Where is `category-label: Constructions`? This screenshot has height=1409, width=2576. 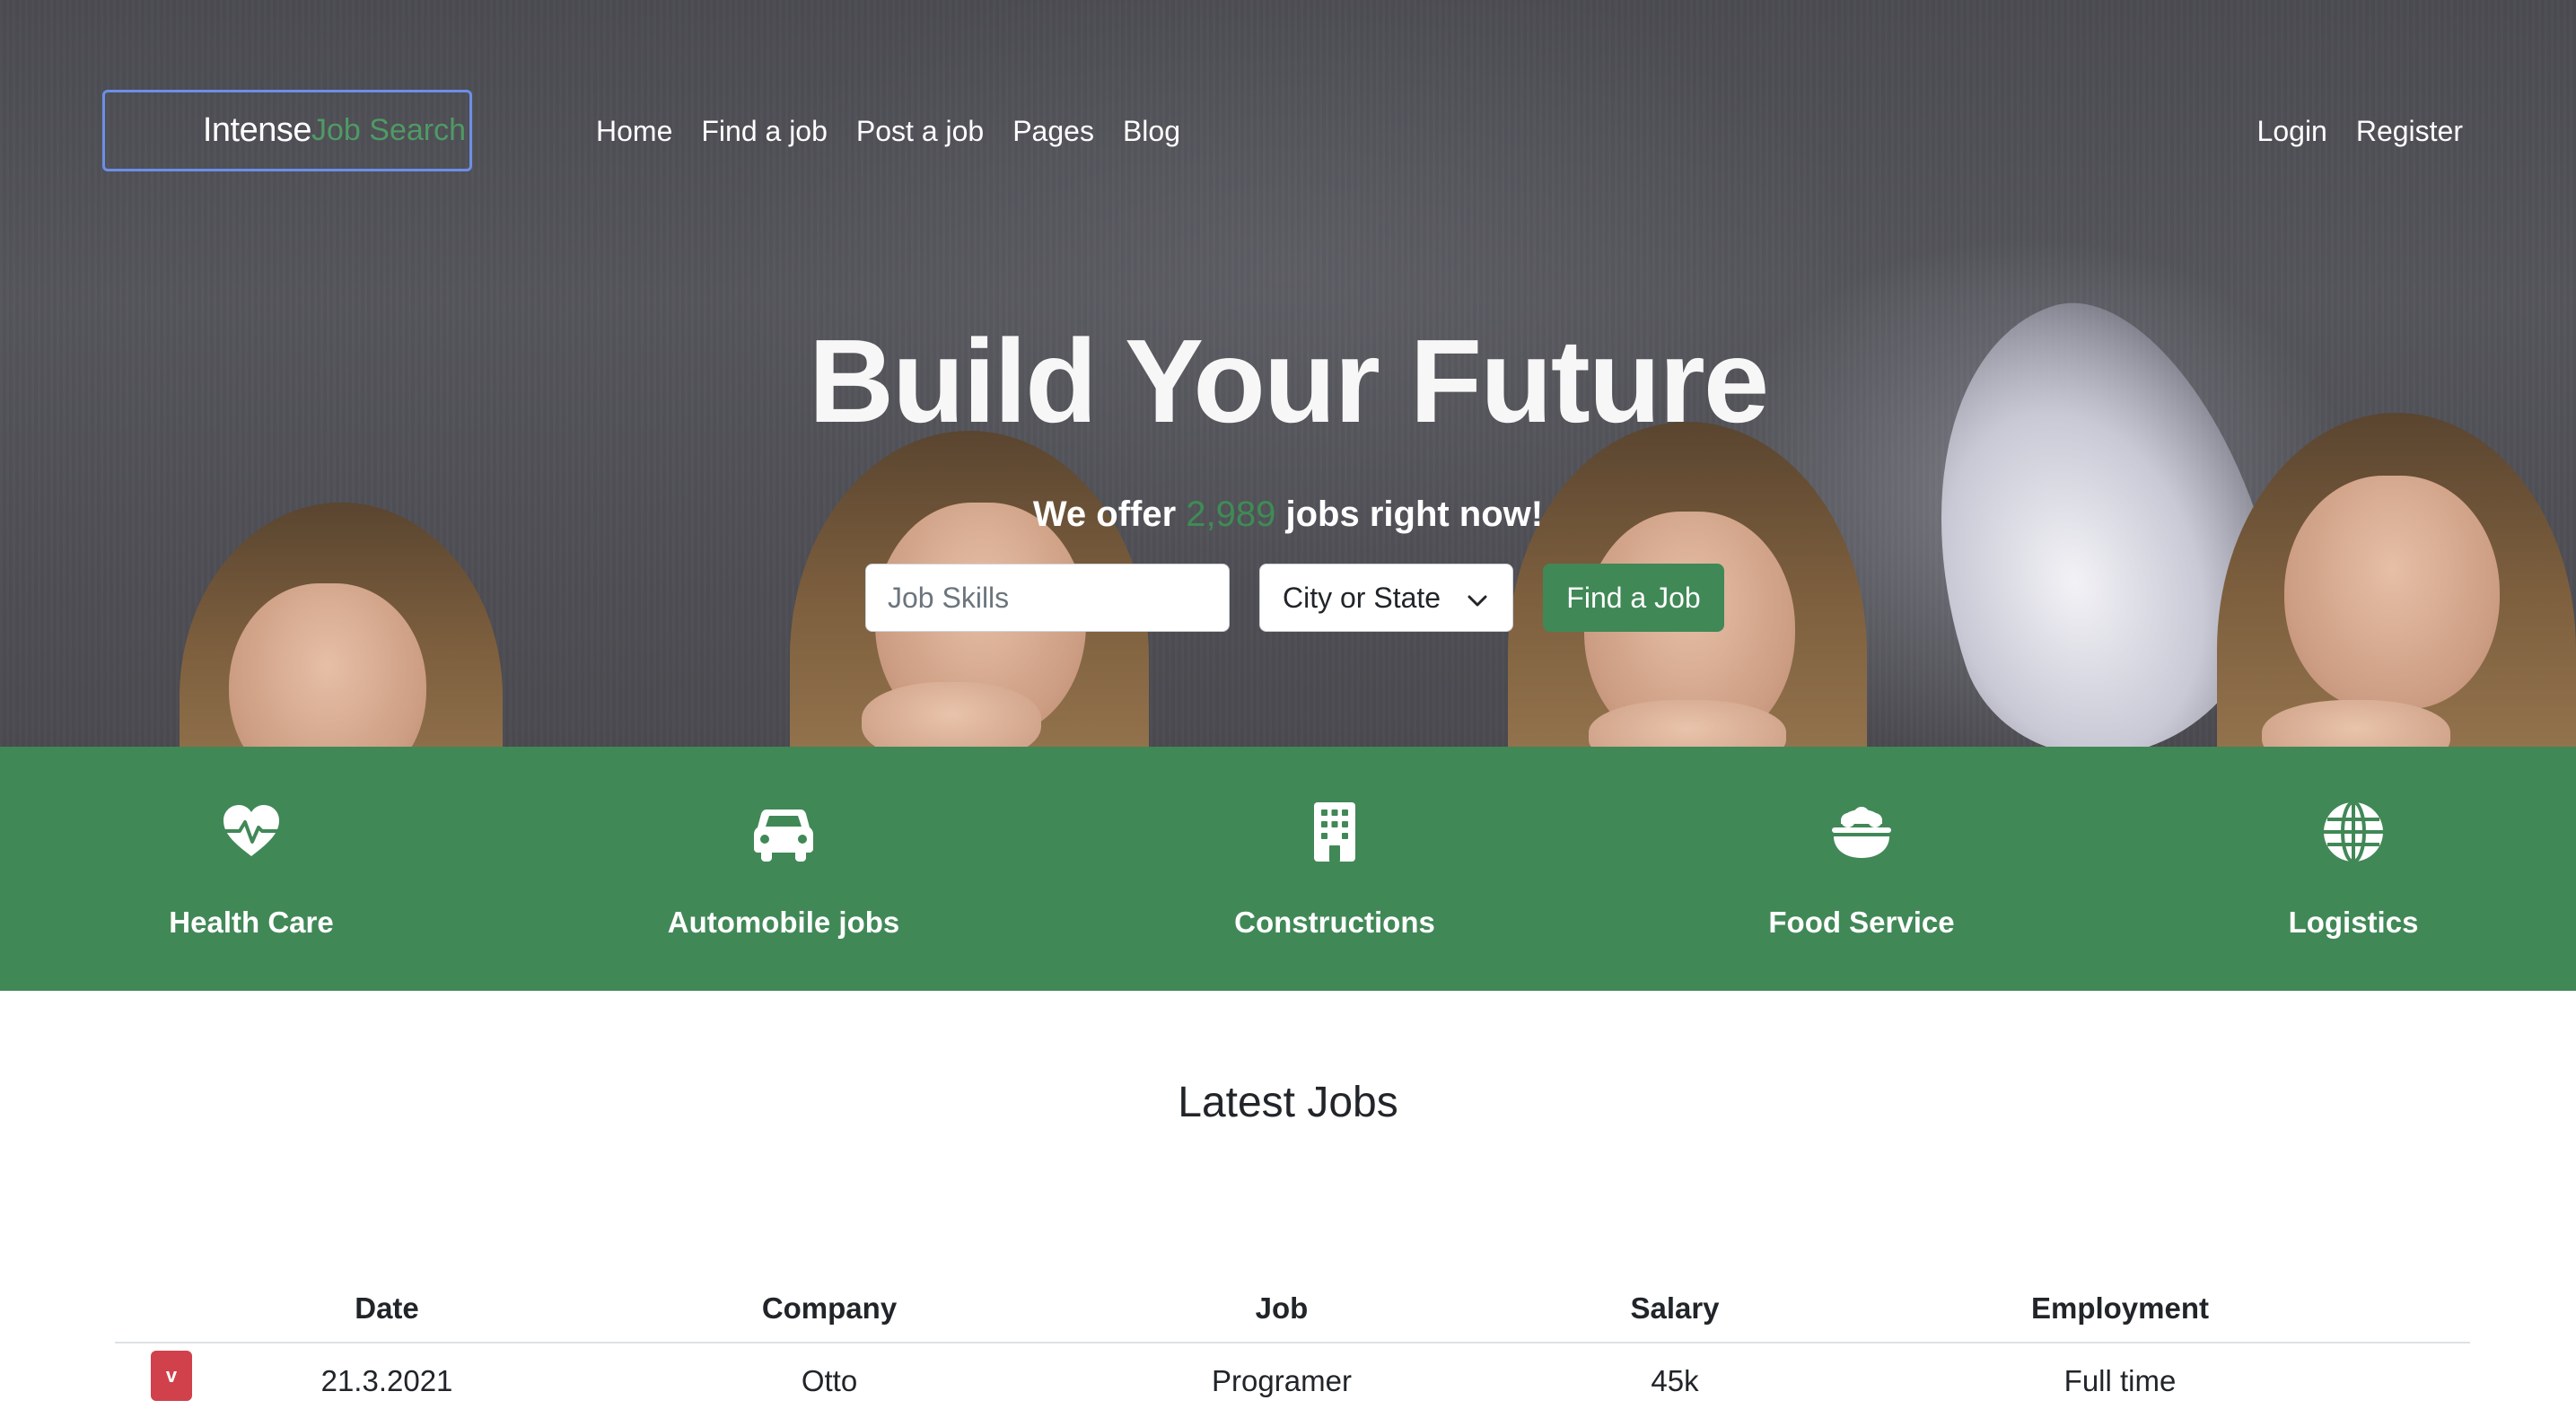
category-label: Constructions is located at coordinates (1334, 922).